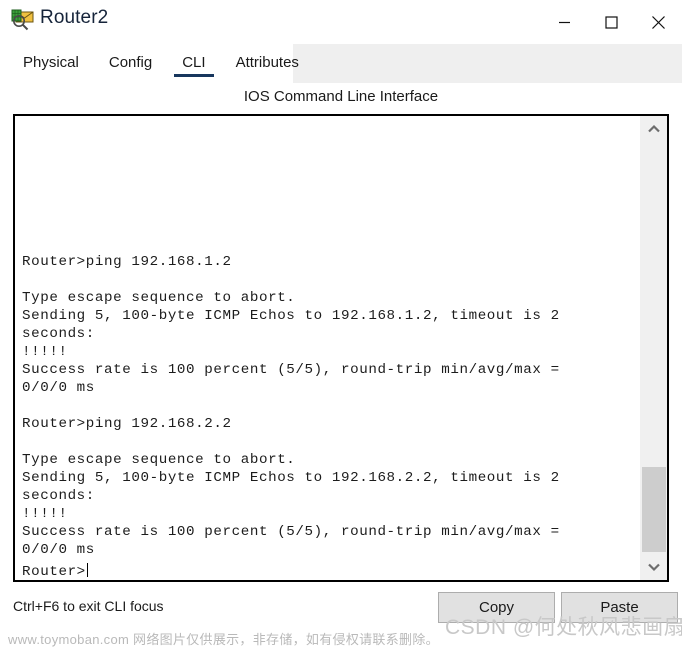  What do you see at coordinates (654, 129) in the screenshot?
I see `chevron-up-icon` at bounding box center [654, 129].